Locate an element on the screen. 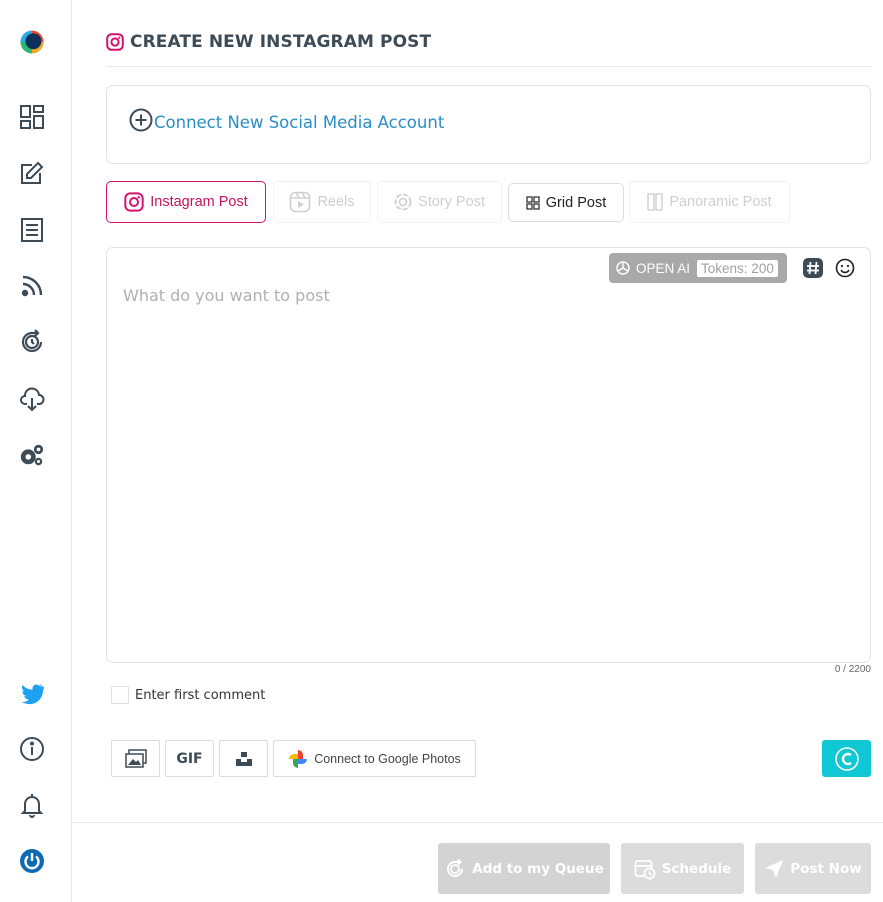 Image resolution: width=883 pixels, height=902 pixels. calendar-clock-icon is located at coordinates (645, 869).